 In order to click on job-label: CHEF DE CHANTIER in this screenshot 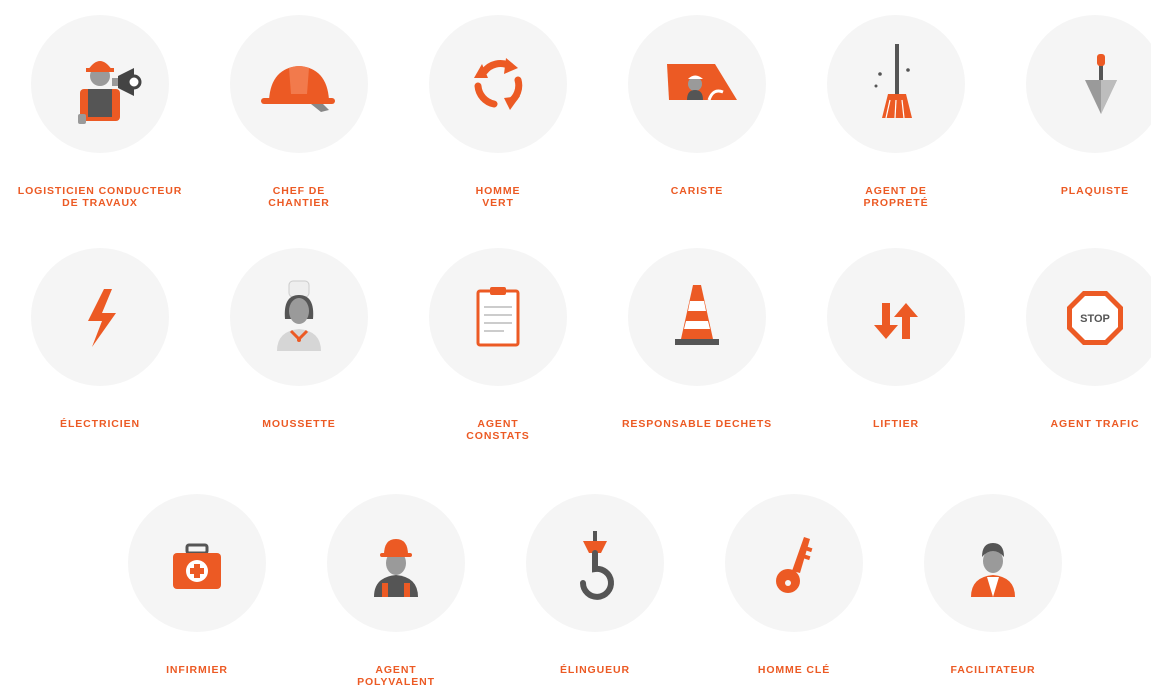, I will do `click(299, 197)`.